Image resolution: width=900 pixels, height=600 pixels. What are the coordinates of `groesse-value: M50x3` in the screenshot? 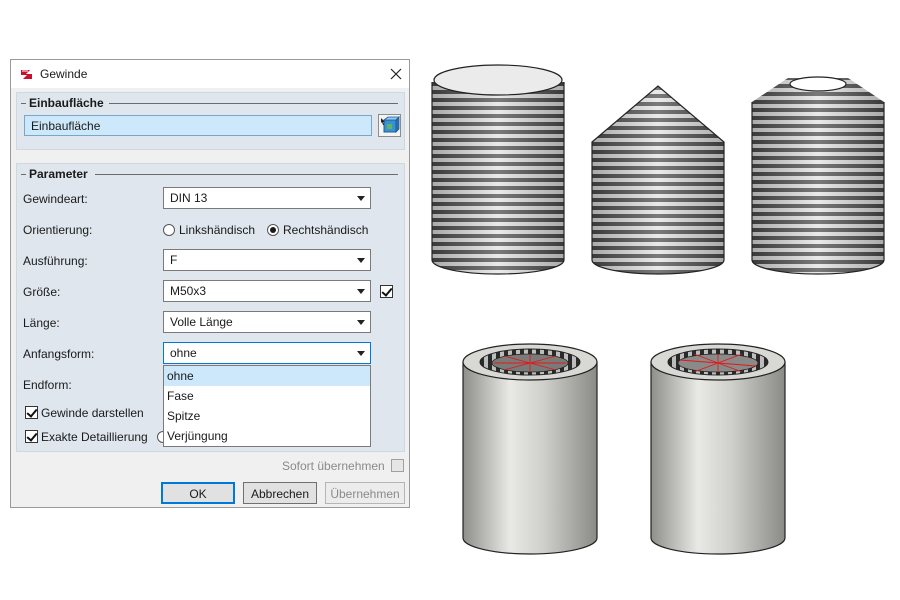 It's located at (188, 291).